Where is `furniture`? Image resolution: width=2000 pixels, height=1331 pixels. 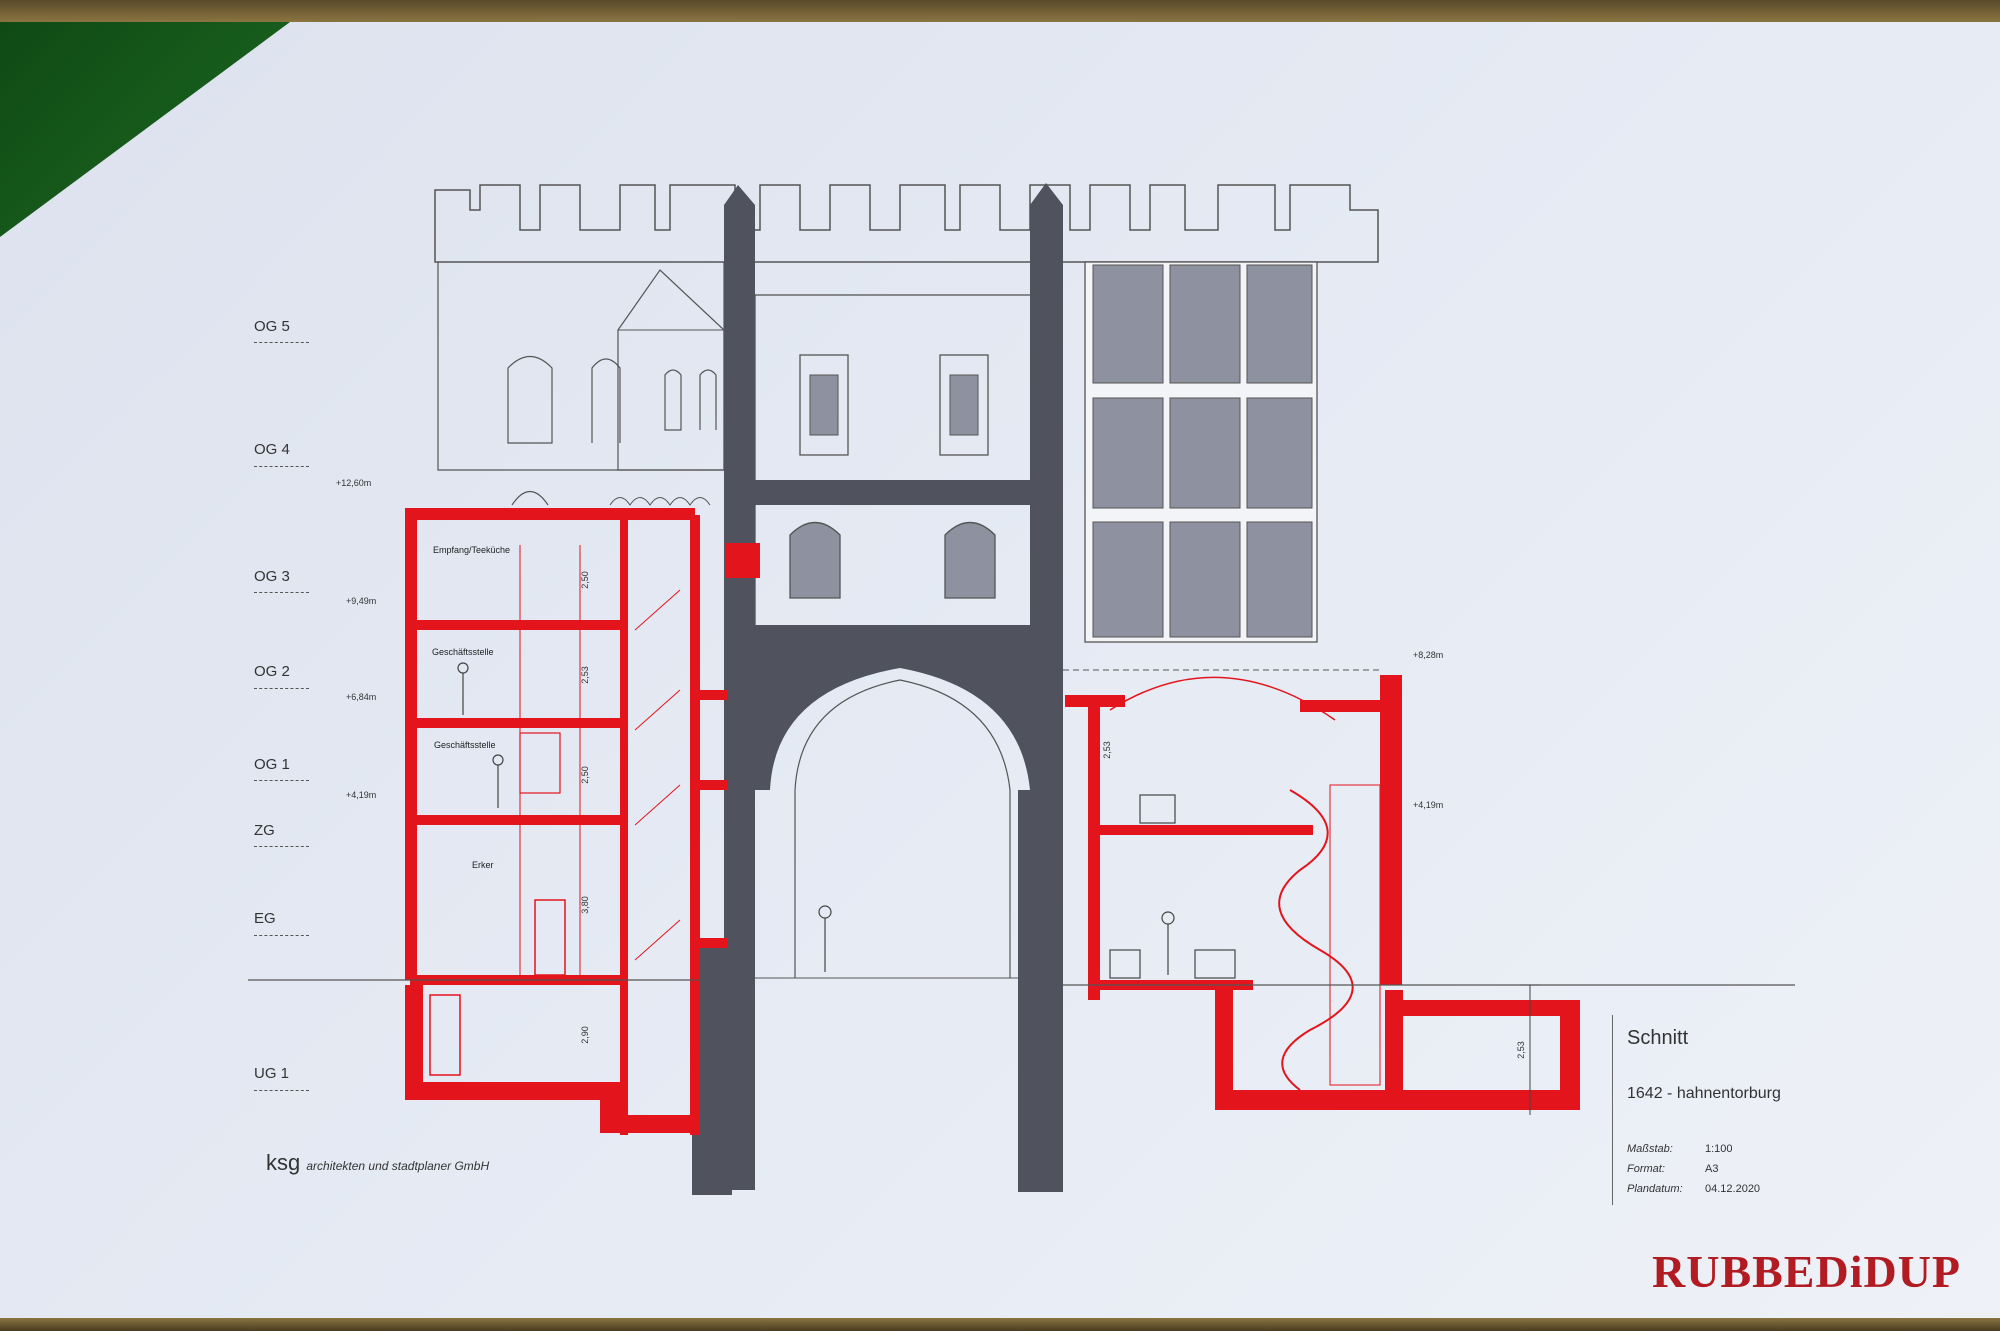 furniture is located at coordinates (1172, 886).